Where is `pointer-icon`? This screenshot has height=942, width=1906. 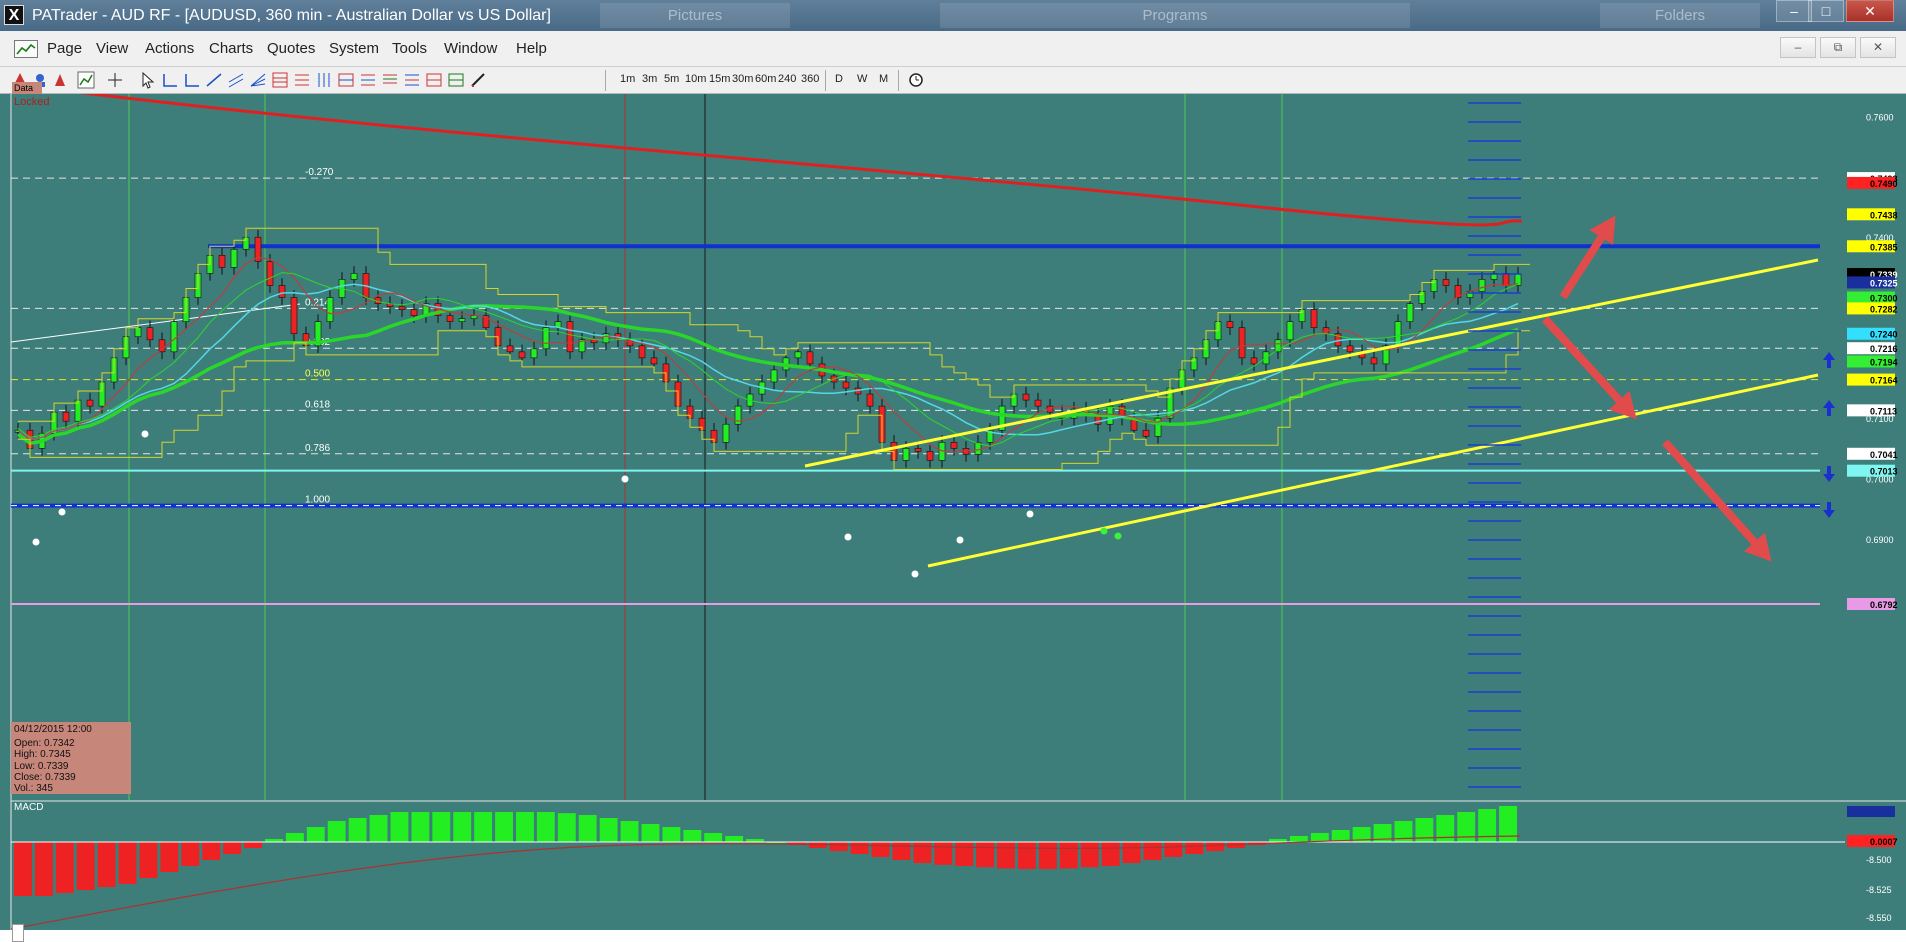 pointer-icon is located at coordinates (148, 80).